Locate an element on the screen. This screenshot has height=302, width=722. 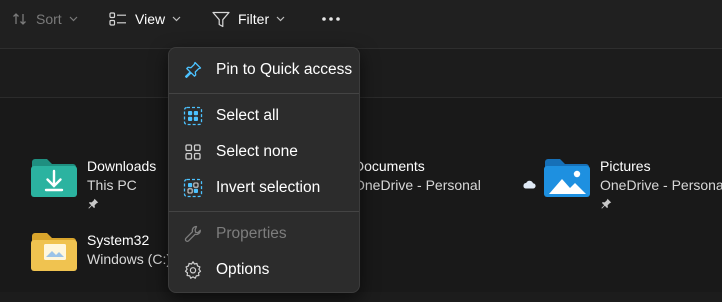
menu-item-pin-to-quick-access: Pin to Quick access is located at coordinates (264, 70).